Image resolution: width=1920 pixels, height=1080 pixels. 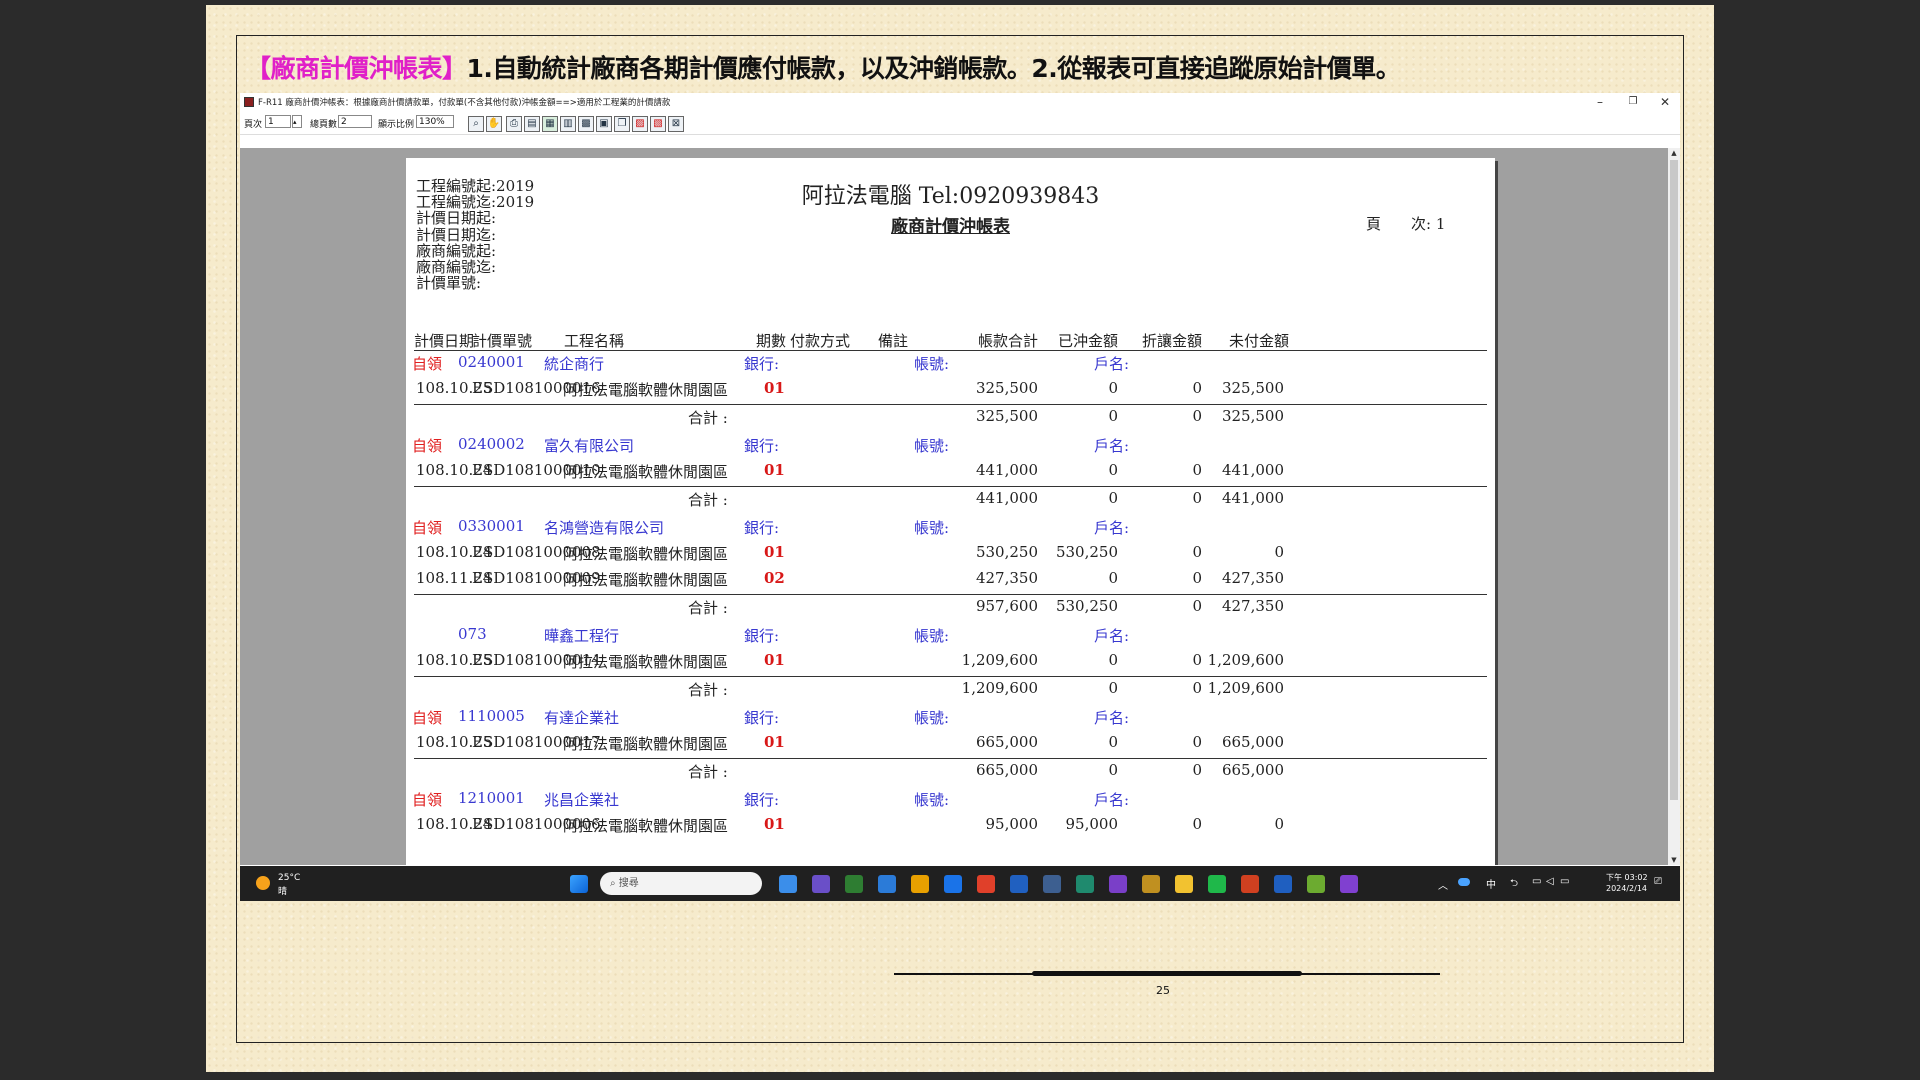 What do you see at coordinates (604, 124) in the screenshot?
I see `export-doc-icon: ▣` at bounding box center [604, 124].